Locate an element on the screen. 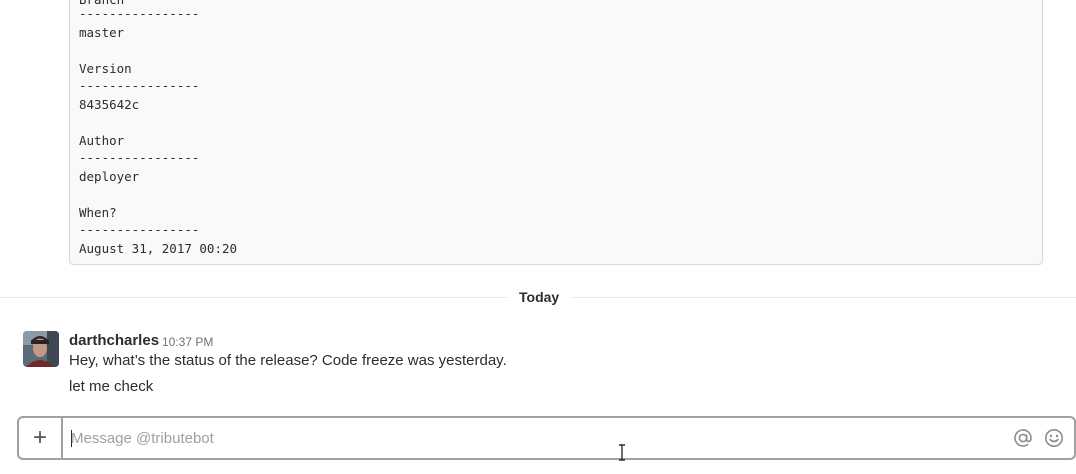  code-line: August 31, 2017 00:20 is located at coordinates (158, 248).